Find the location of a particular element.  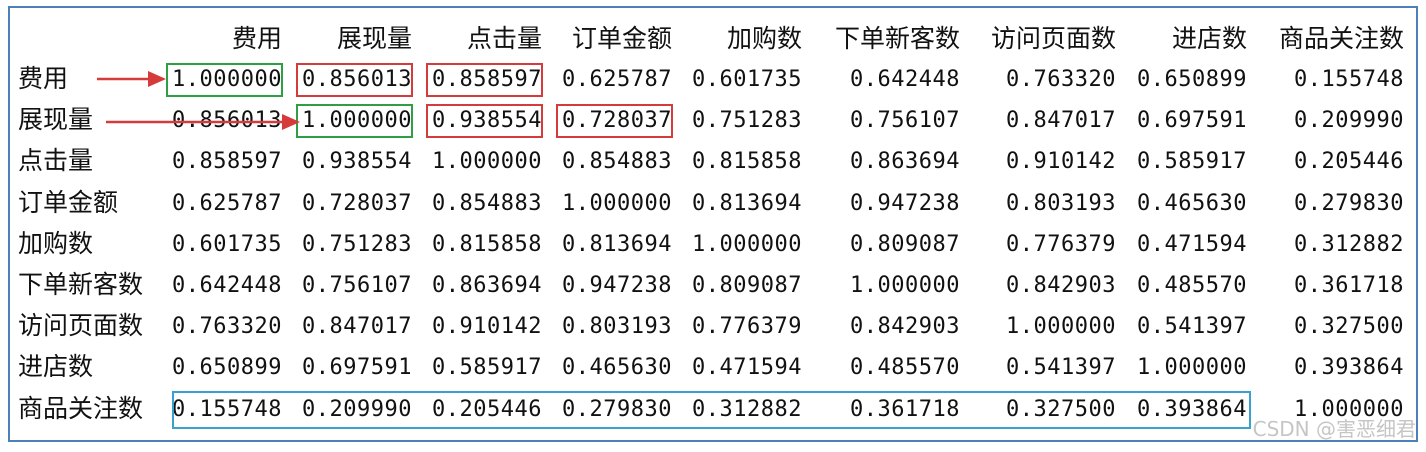

row-label: 展现量 is located at coordinates (56, 120).